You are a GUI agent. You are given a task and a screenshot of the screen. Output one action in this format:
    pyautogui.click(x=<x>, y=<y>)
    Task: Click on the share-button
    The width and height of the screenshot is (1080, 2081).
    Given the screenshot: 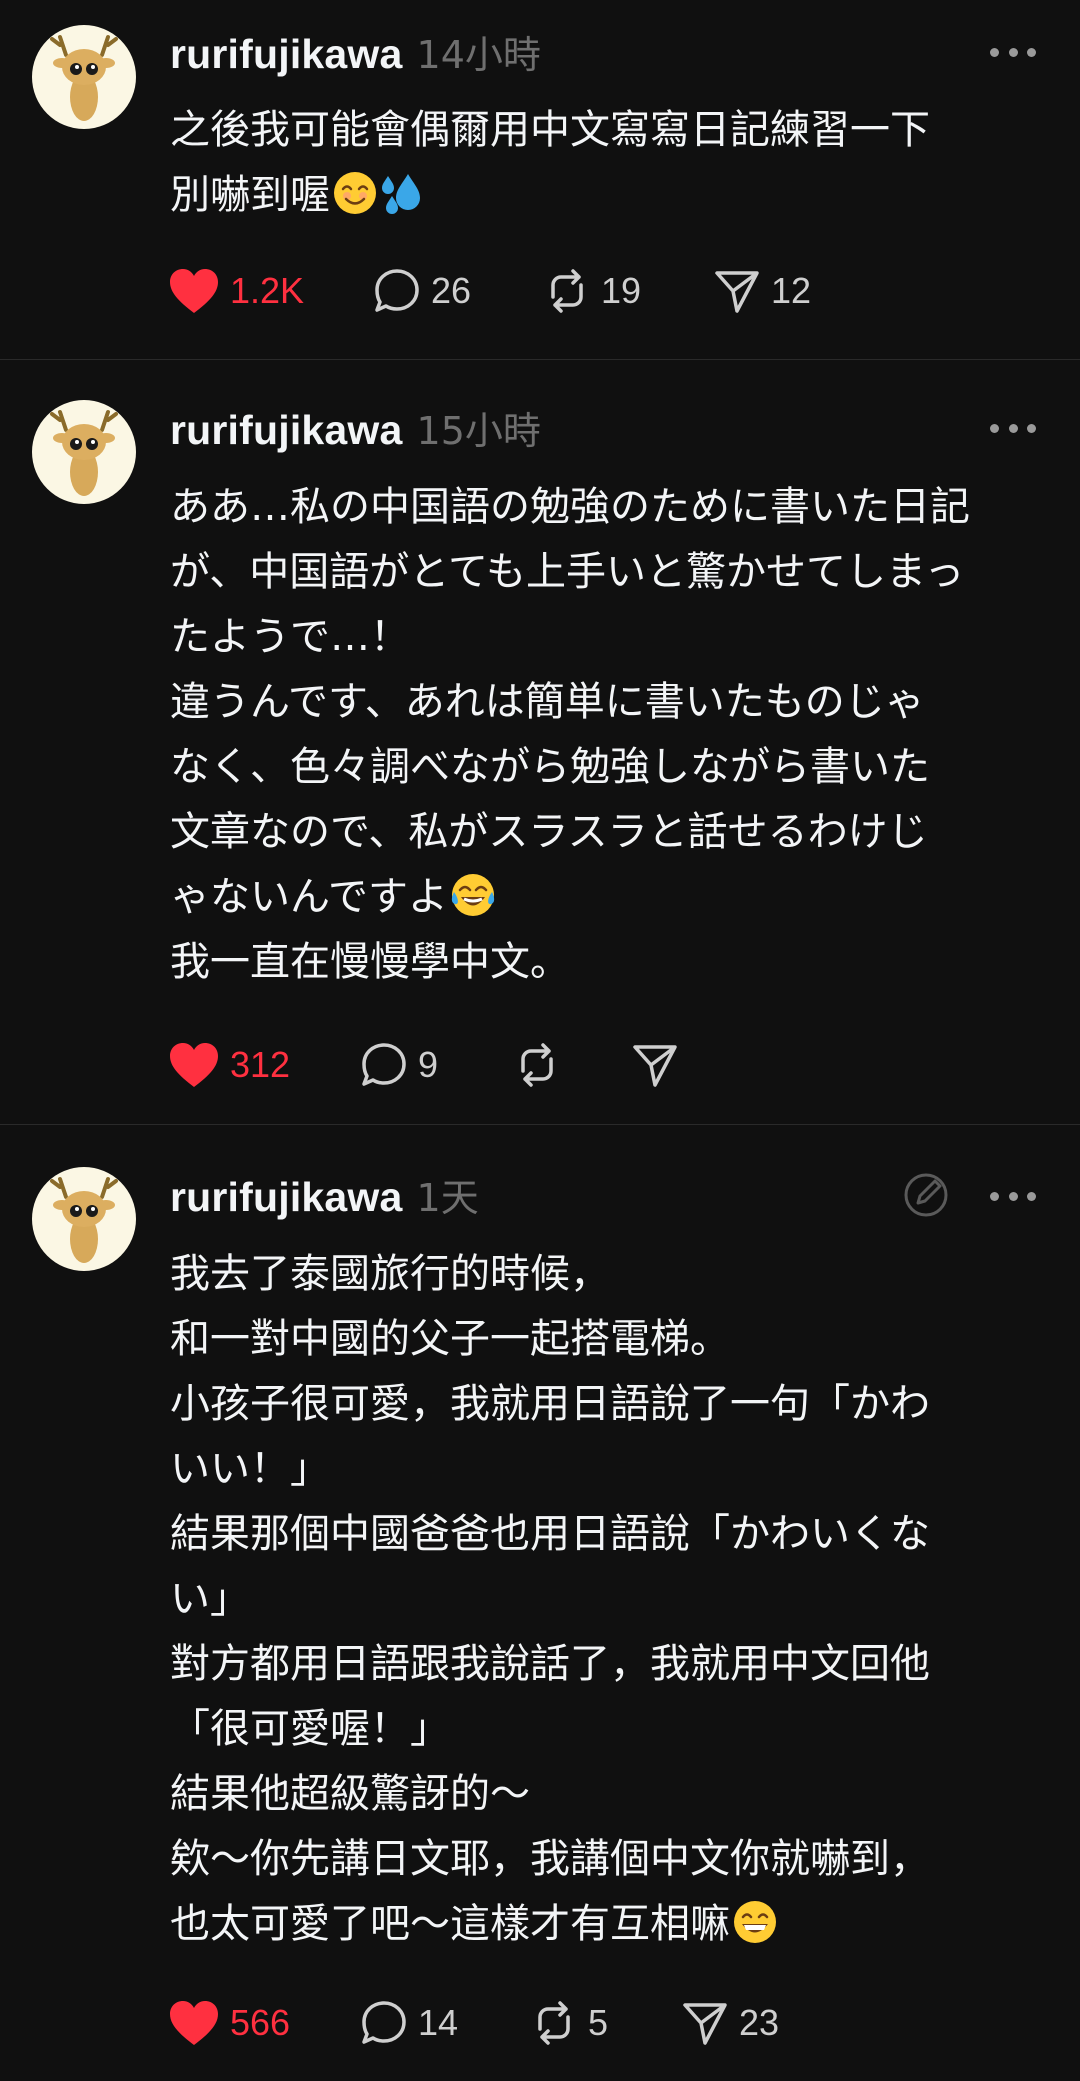 What is the action you would take?
    pyautogui.click(x=660, y=1065)
    